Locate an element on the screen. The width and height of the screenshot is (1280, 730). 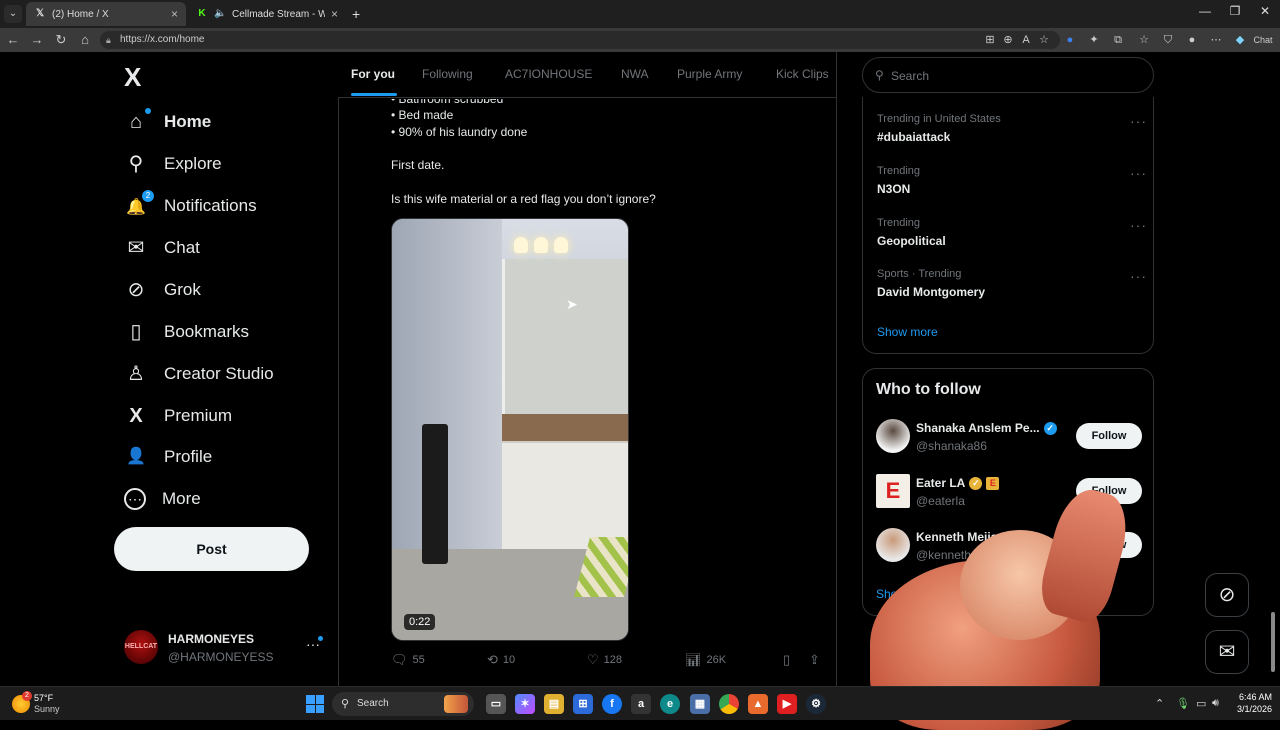
browser-tab-stream: K 🔈 Cellmade Stream - Watch Liv × is located at coordinates (267, 14).